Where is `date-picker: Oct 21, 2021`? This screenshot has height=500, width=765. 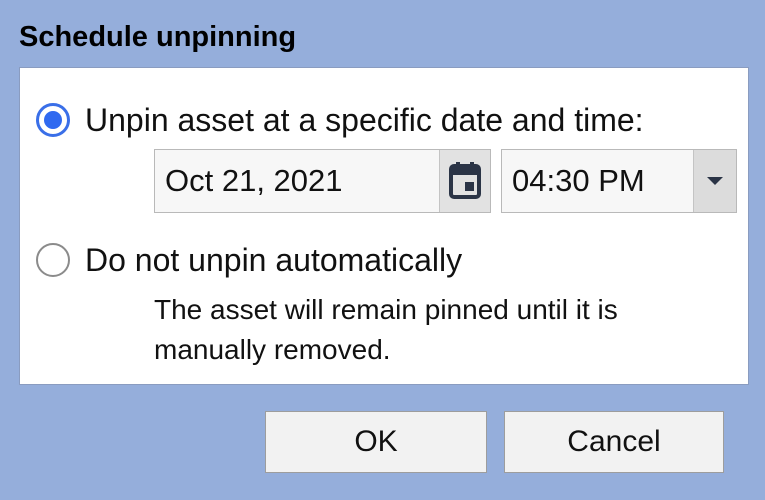 date-picker: Oct 21, 2021 is located at coordinates (322, 181).